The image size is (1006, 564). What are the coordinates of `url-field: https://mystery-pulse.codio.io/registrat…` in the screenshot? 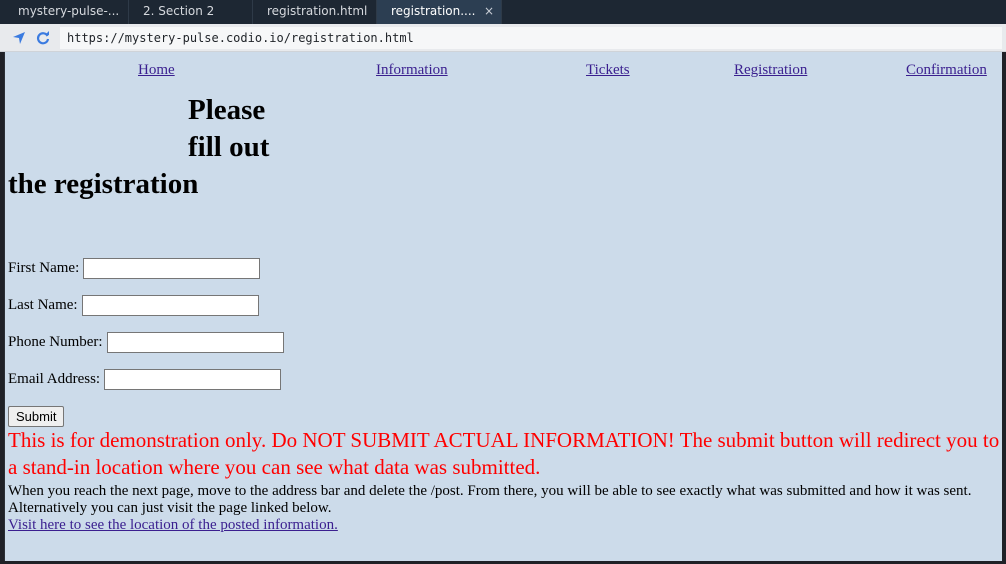 It's located at (531, 38).